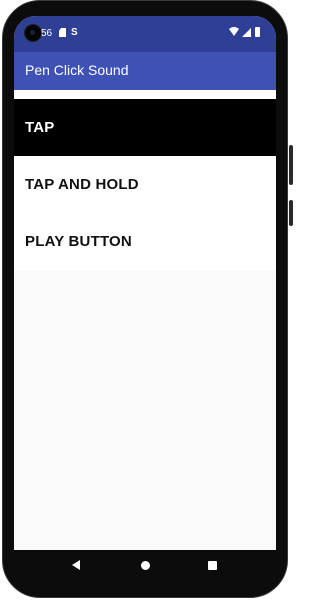  I want to click on home-icon, so click(145, 565).